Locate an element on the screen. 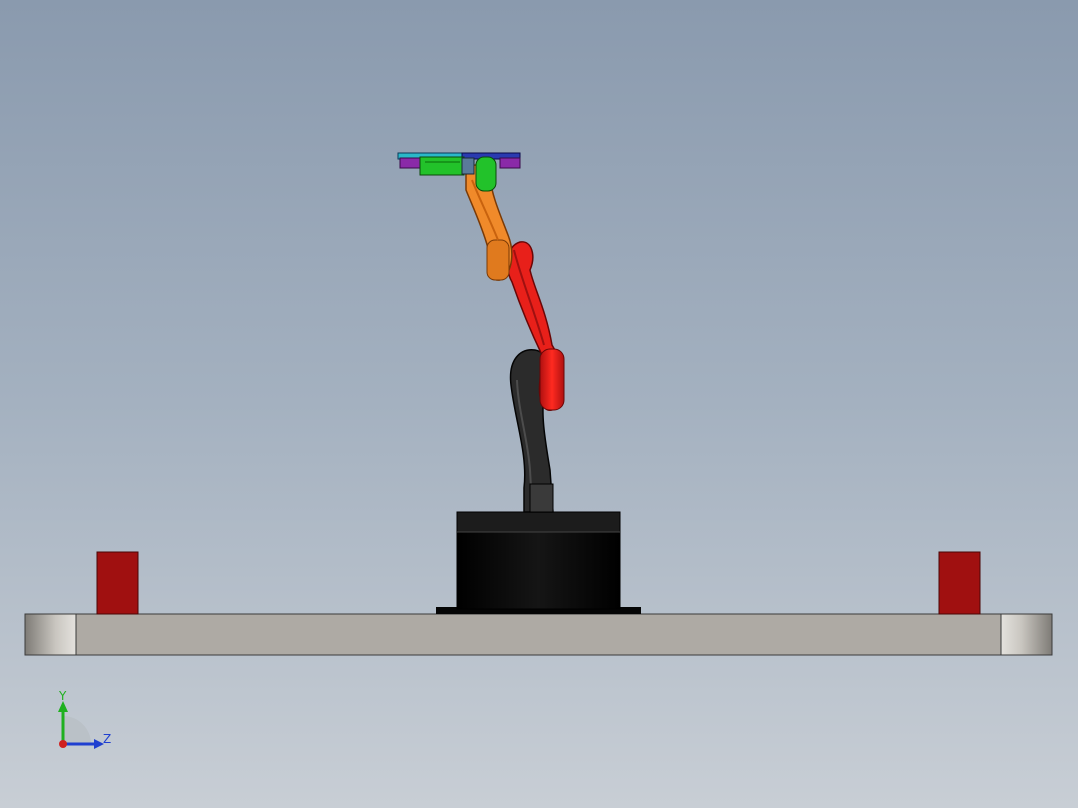  left-red-block is located at coordinates (117, 583).